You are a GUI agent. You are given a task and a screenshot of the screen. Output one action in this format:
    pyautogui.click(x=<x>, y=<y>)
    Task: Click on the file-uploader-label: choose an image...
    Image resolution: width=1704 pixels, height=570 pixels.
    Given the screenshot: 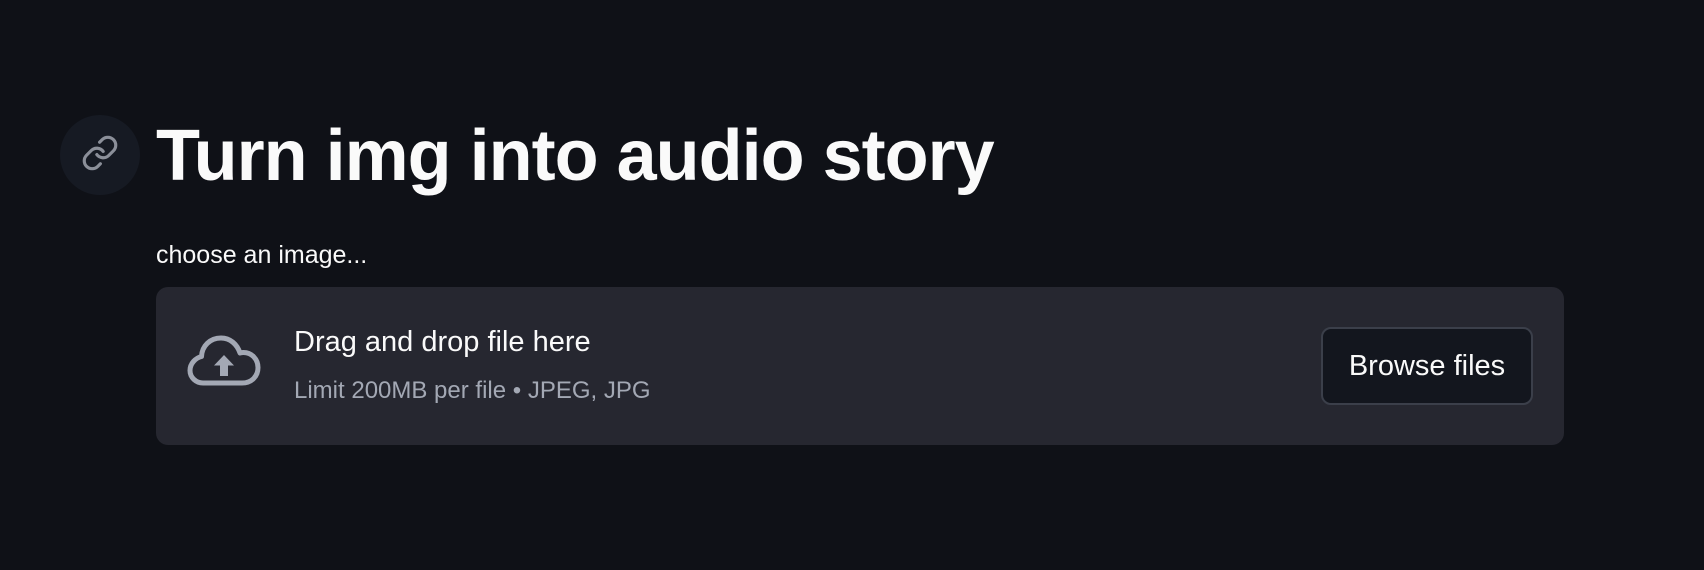 What is the action you would take?
    pyautogui.click(x=262, y=255)
    